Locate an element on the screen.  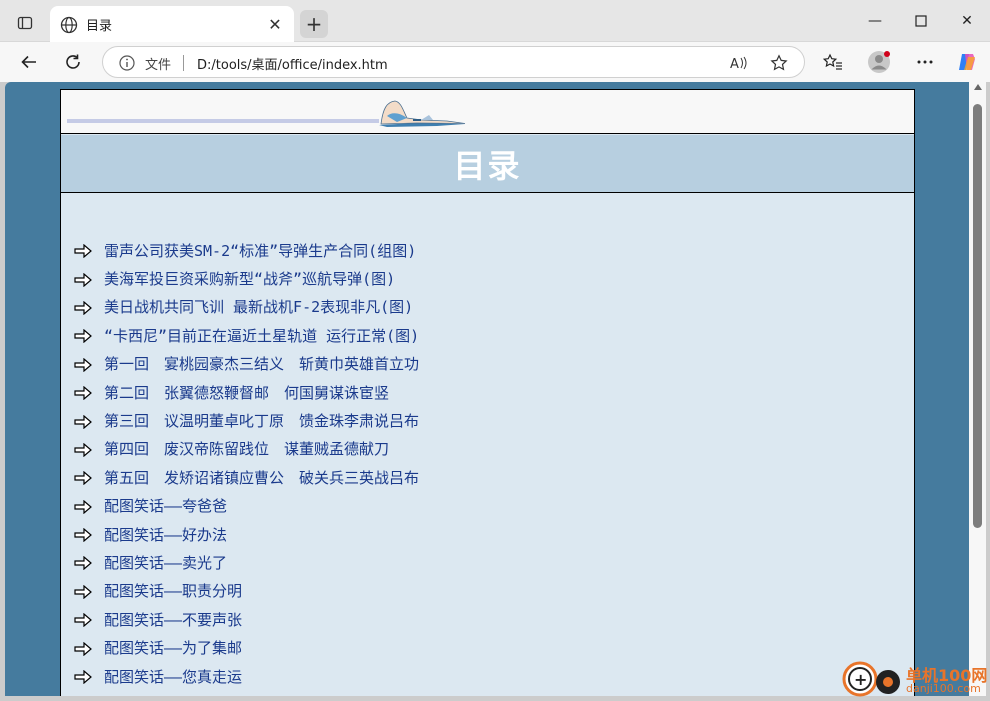
address-url: D:/tools/桌面/office/index.htm is located at coordinates (292, 63).